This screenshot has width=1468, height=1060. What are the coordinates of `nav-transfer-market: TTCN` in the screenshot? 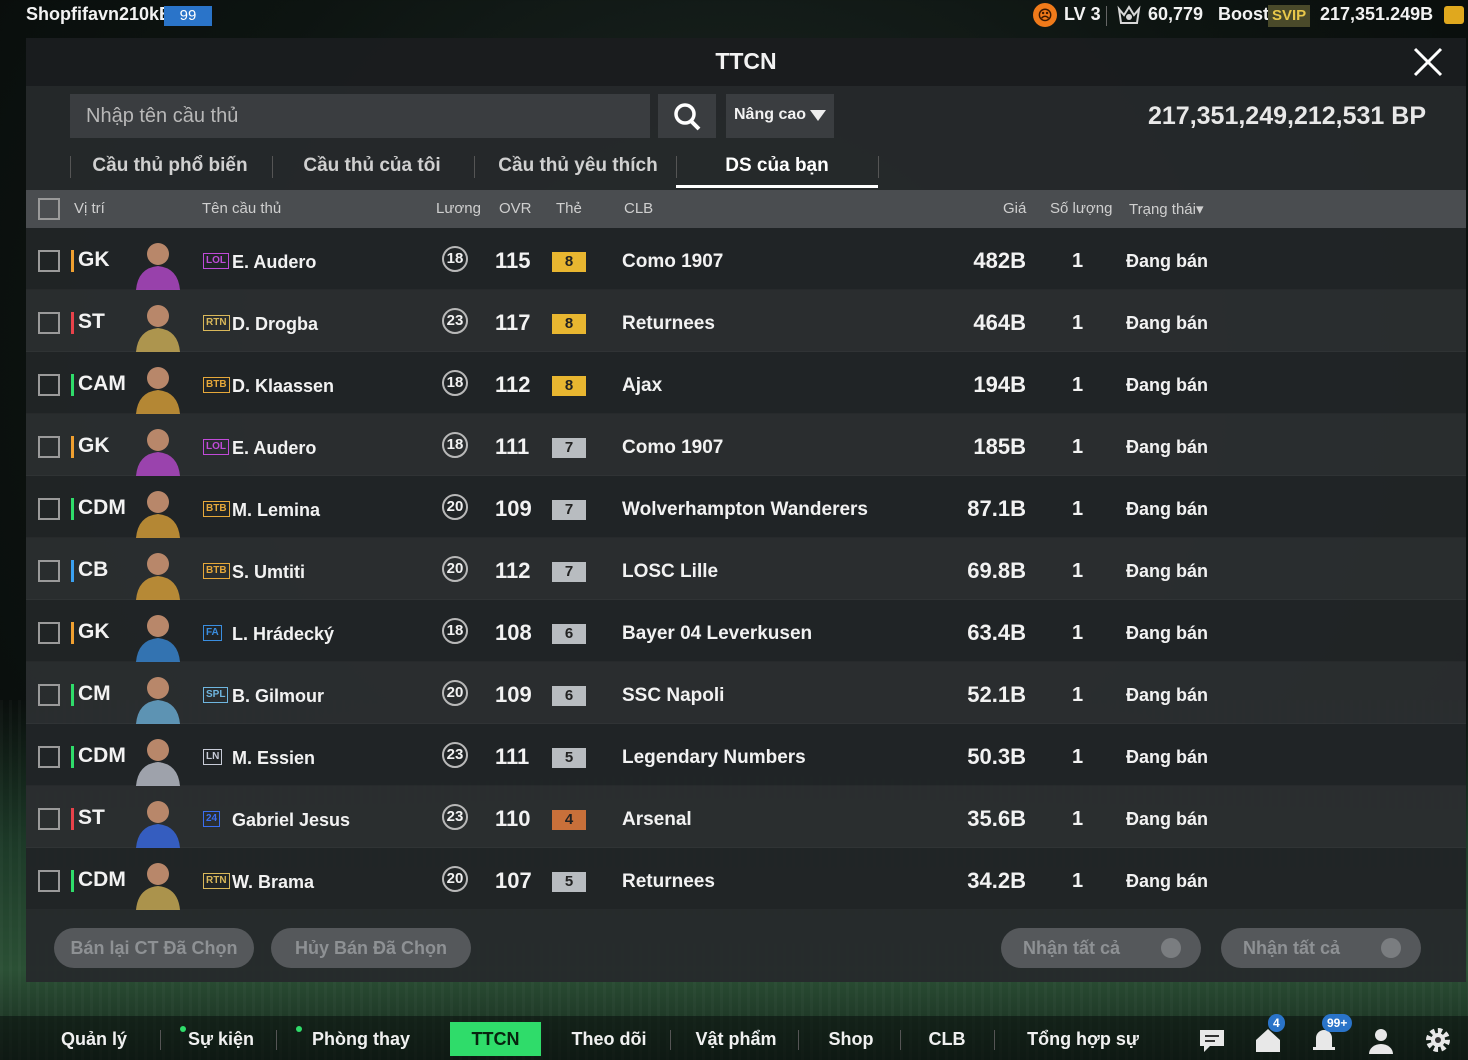 It's located at (495, 1039).